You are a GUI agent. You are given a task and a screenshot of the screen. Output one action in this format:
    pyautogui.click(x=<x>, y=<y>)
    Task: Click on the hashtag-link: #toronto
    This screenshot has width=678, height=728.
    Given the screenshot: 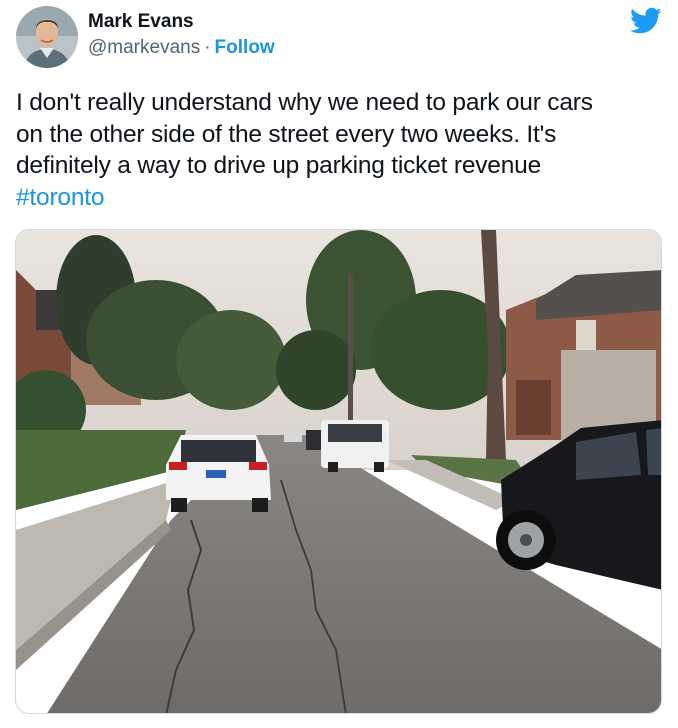 What is the action you would take?
    pyautogui.click(x=336, y=198)
    